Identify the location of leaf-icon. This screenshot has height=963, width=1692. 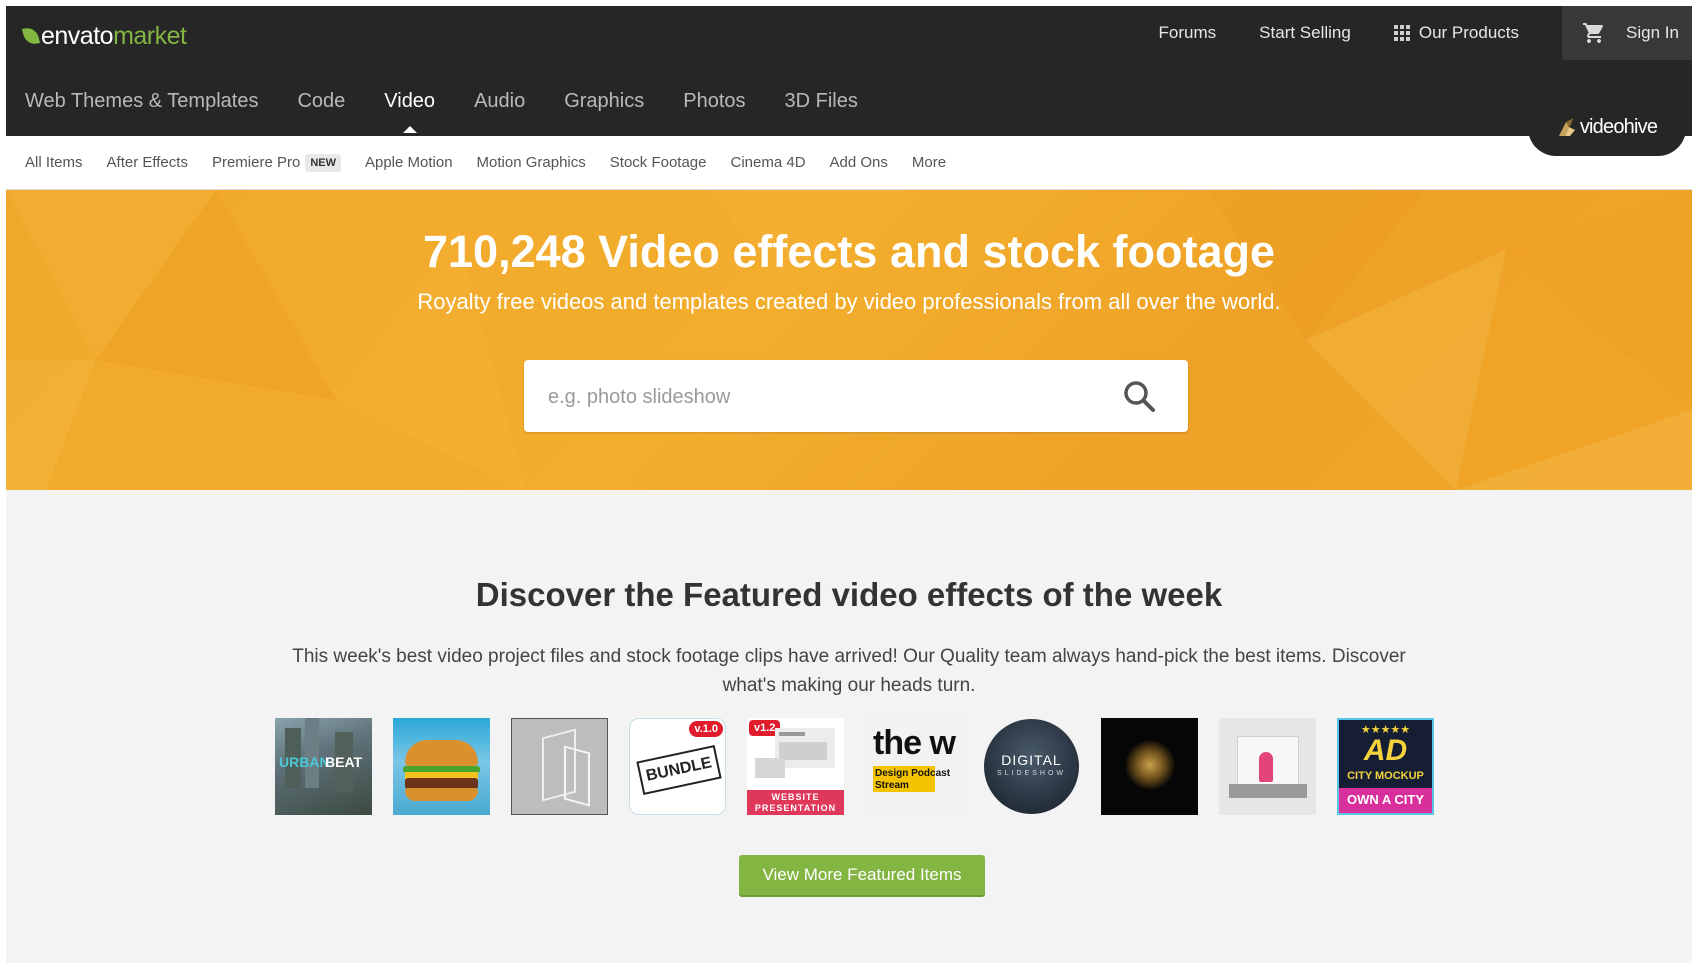
(31, 36).